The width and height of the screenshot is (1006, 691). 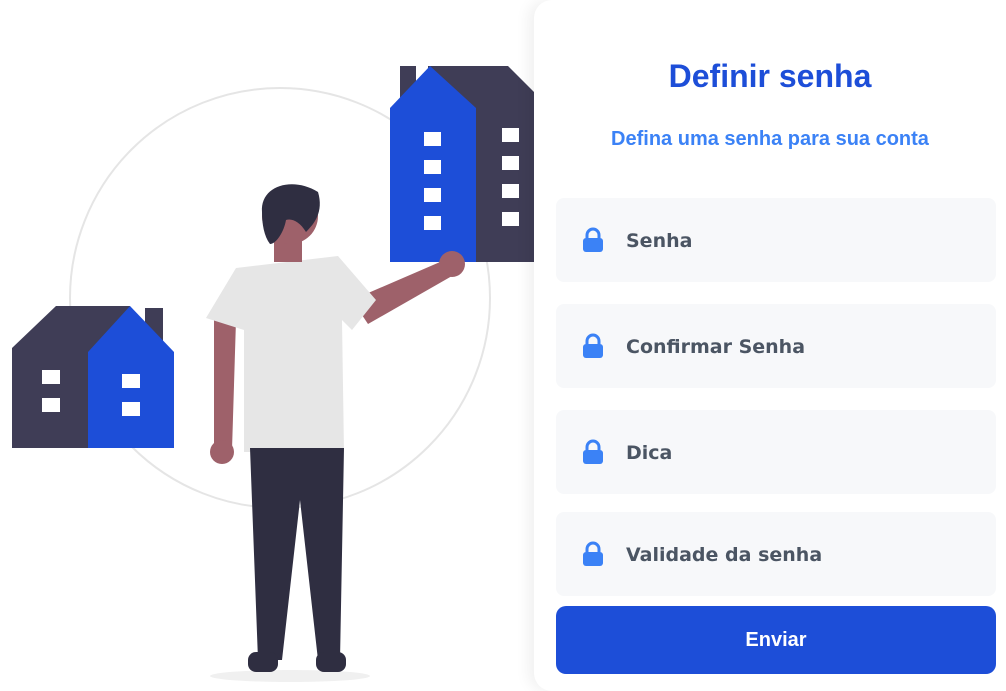 I want to click on password-expiry-field-container, so click(x=776, y=555).